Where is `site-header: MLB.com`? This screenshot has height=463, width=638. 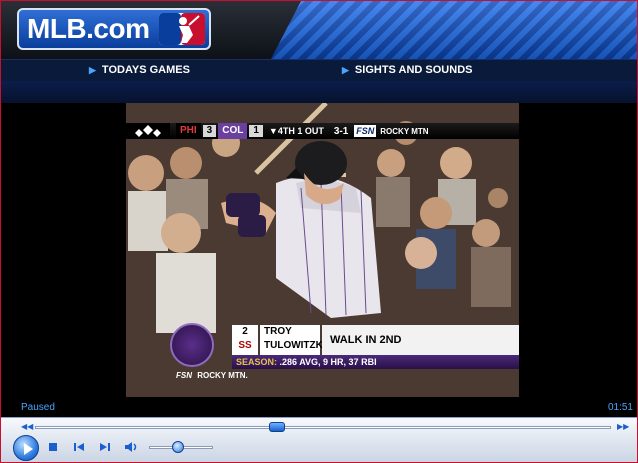 site-header: MLB.com is located at coordinates (319, 30).